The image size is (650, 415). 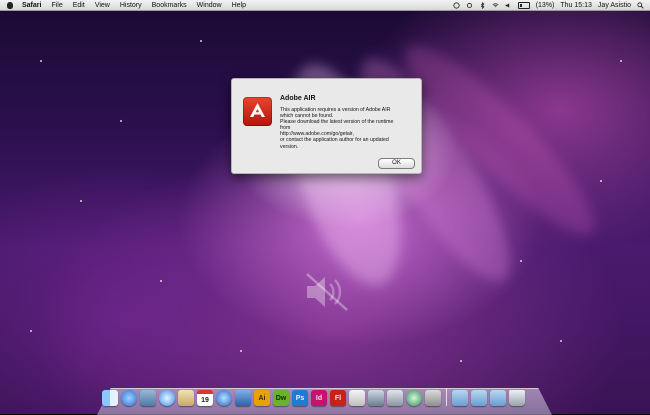 I want to click on safari-icon, so click(x=167, y=398).